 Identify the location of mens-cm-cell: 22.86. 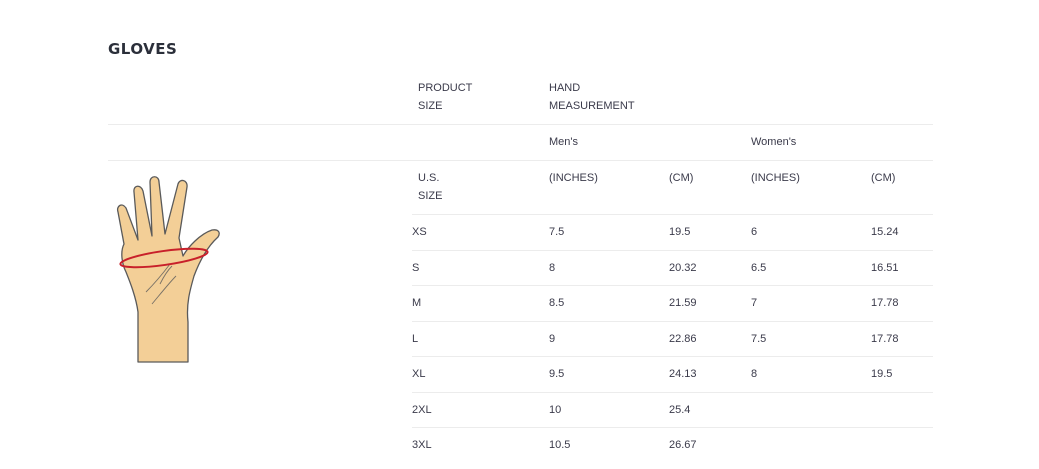
(683, 339).